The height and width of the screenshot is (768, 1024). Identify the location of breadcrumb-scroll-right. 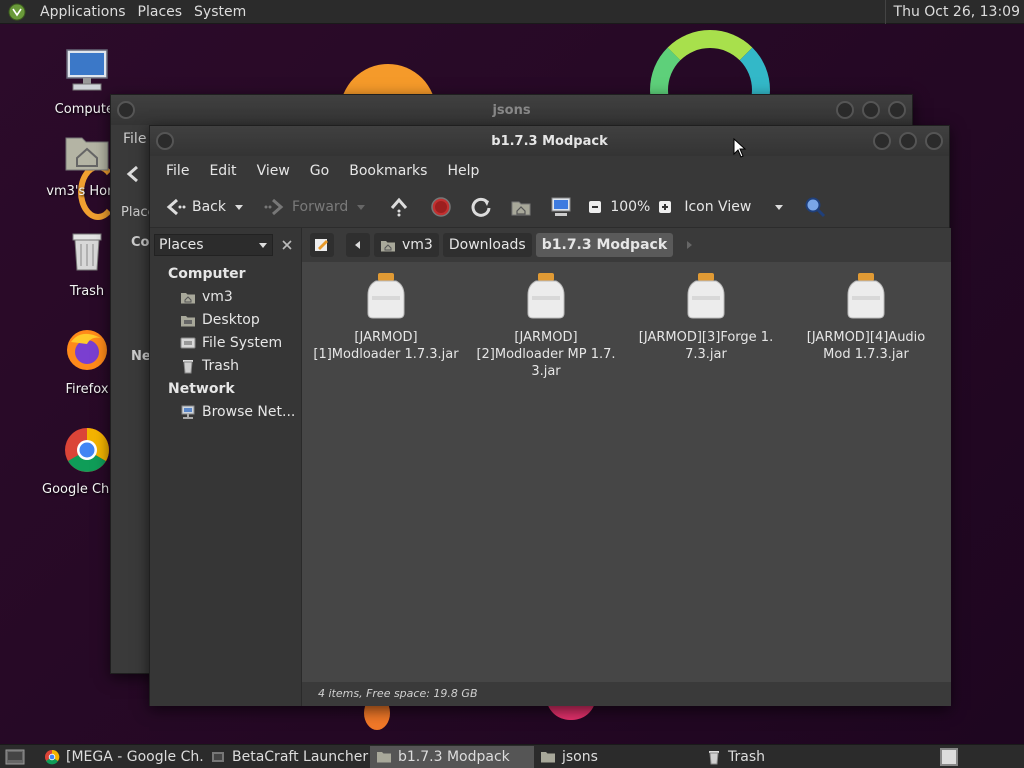
(689, 245).